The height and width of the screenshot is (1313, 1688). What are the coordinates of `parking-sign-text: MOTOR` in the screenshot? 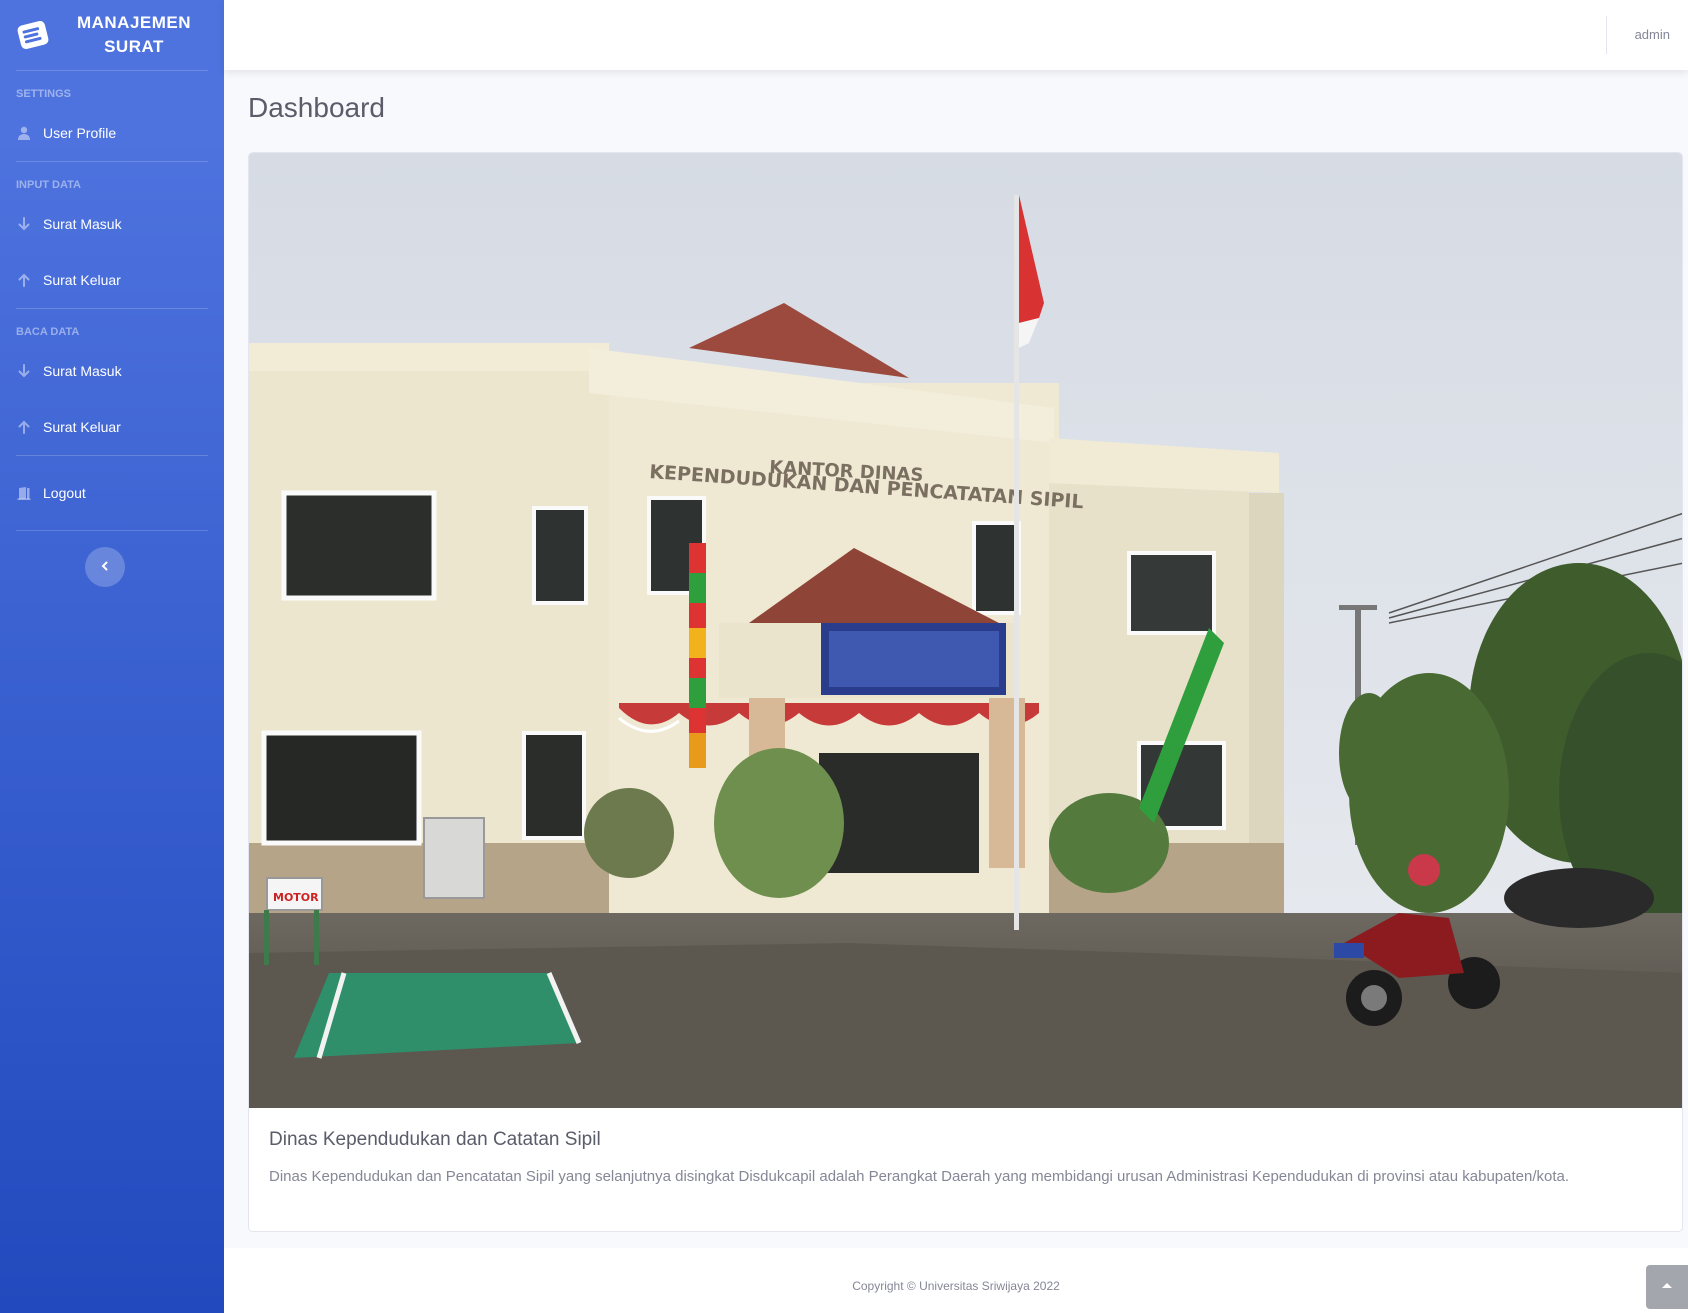 It's located at (296, 897).